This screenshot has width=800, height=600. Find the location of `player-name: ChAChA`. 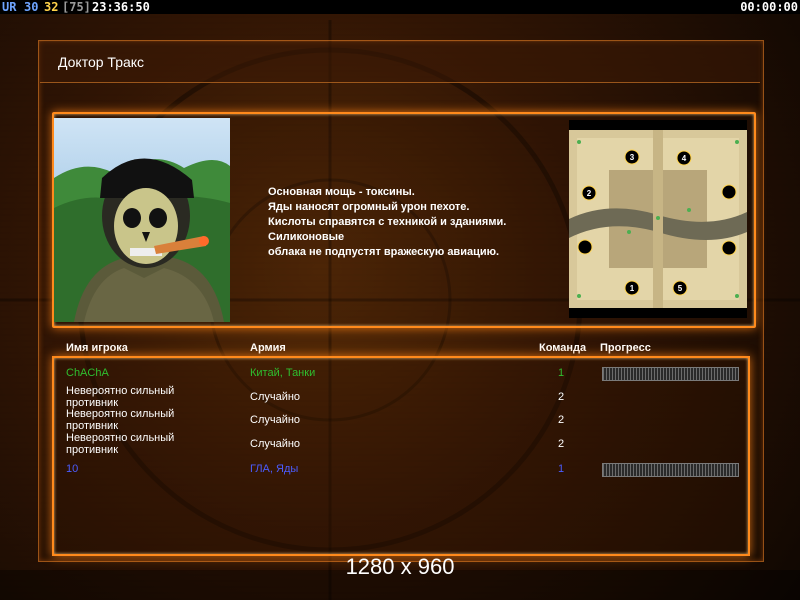

player-name: ChAChA is located at coordinates (87, 373).